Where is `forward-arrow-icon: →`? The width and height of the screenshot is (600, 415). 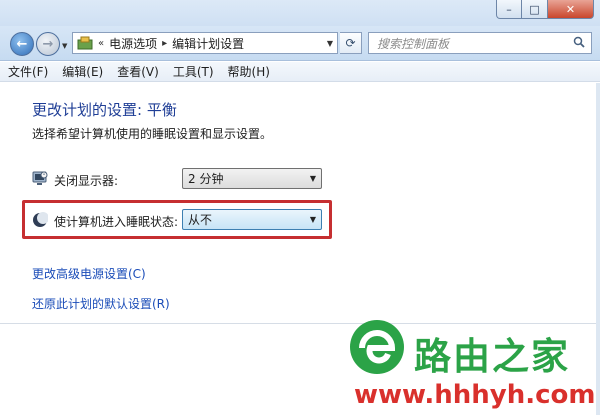 forward-arrow-icon: → is located at coordinates (48, 44).